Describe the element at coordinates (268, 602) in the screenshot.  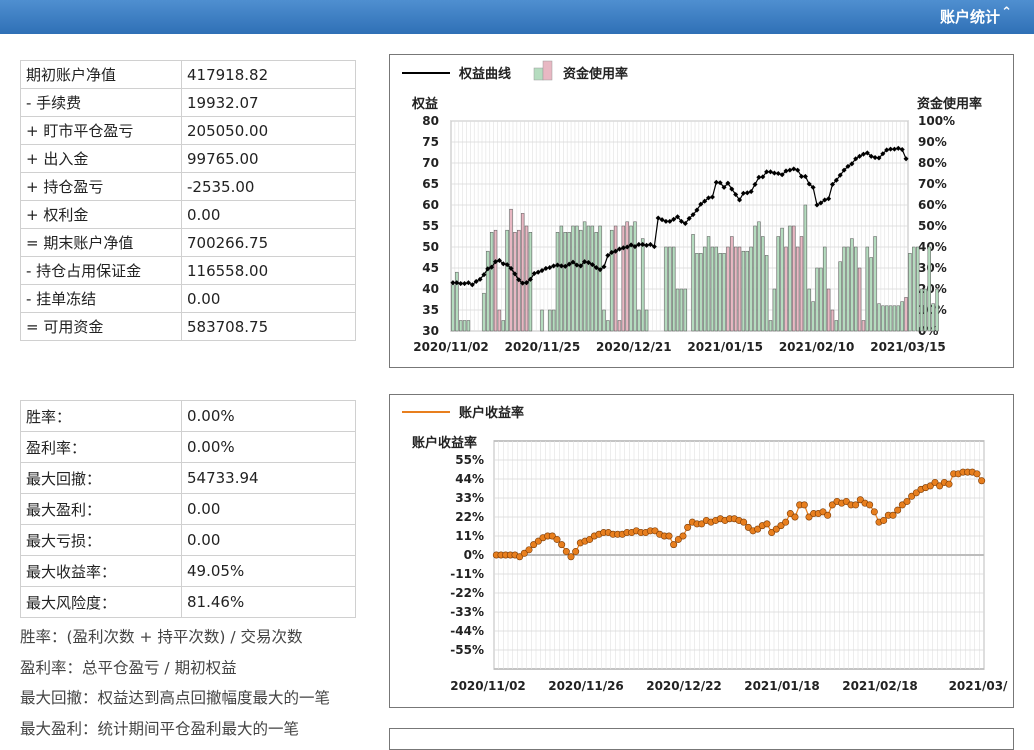
I see `row-value: 81.46%` at that location.